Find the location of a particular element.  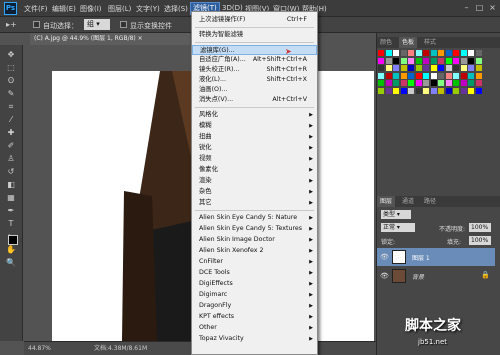

layer-kind-filter: 类型 ▾ is located at coordinates (396, 214).